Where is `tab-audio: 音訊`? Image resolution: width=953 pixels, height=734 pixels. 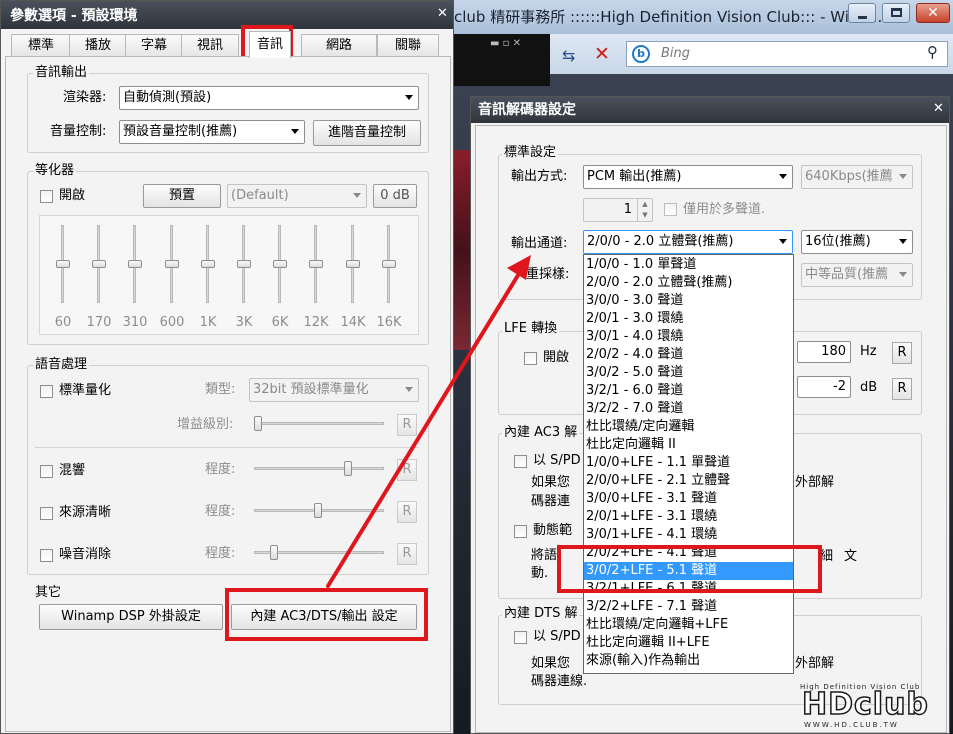 tab-audio: 音訊 is located at coordinates (270, 44).